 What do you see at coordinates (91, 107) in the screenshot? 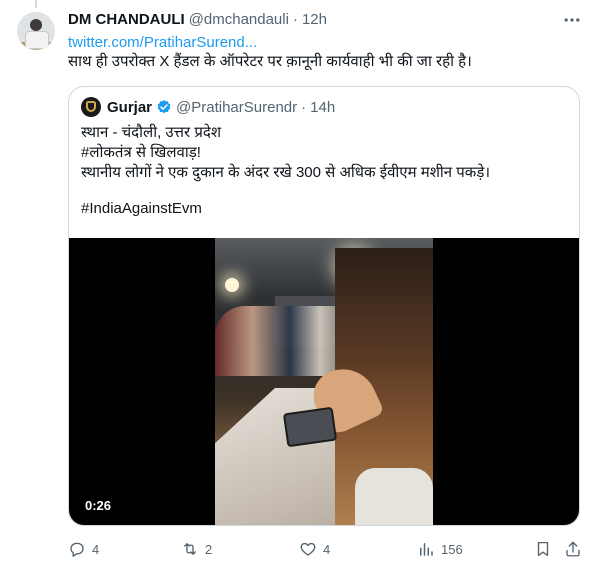
I see `quoted-author-avatar` at bounding box center [91, 107].